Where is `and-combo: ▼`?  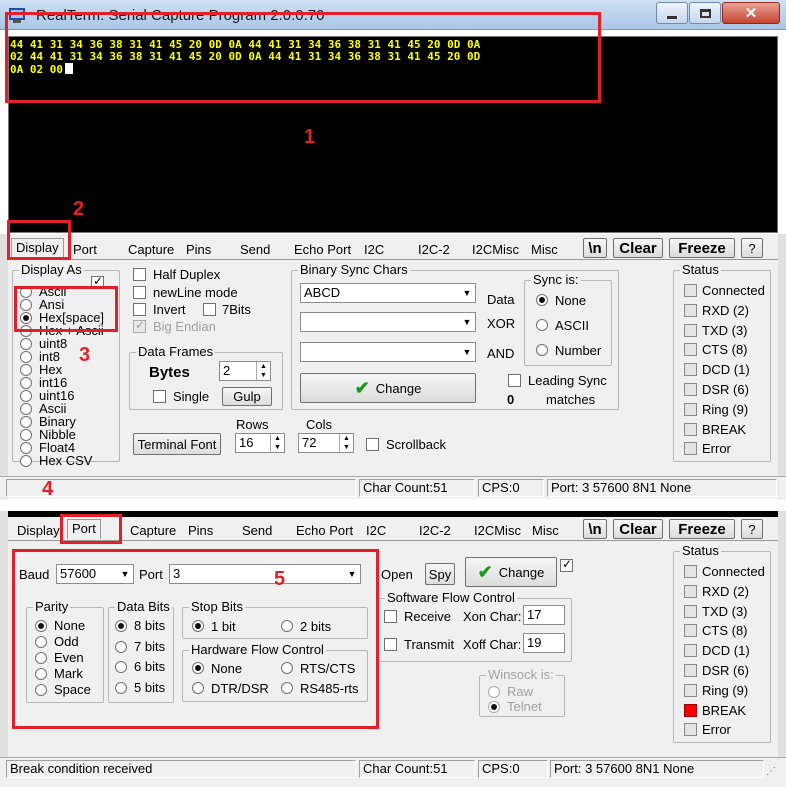 and-combo: ▼ is located at coordinates (388, 352).